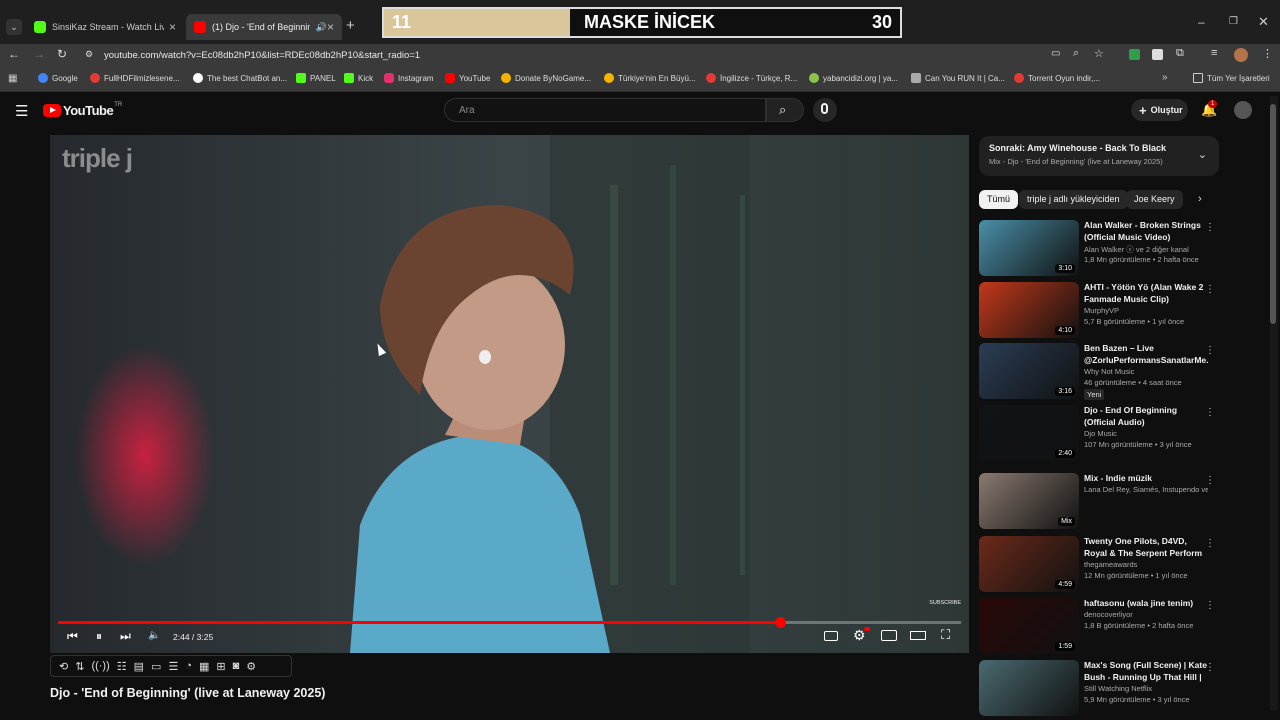 Image resolution: width=1280 pixels, height=720 pixels. Describe the element at coordinates (58, 78) in the screenshot. I see `bookmark-google: Google` at that location.